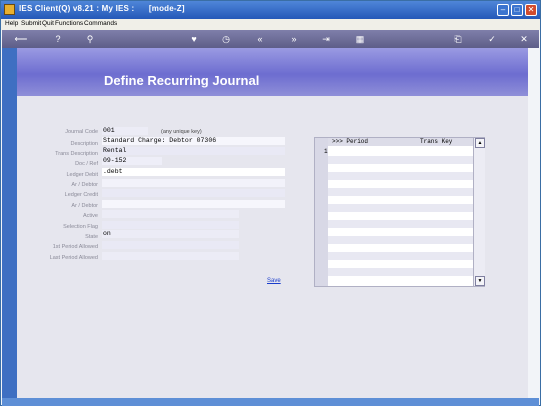 Image resolution: width=541 pixels, height=406 pixels. I want to click on page-title: Define Recurring Journal, so click(182, 80).